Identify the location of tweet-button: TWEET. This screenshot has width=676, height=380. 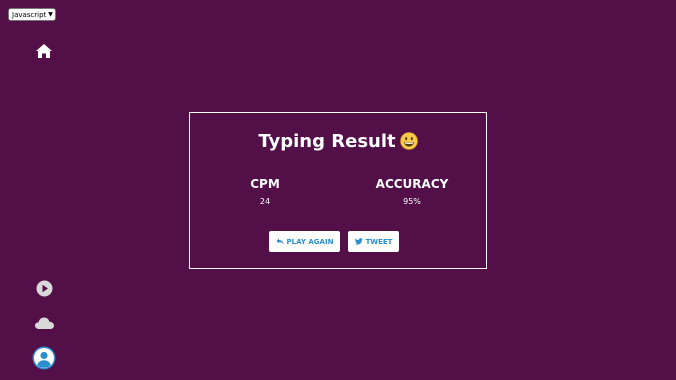
(373, 241).